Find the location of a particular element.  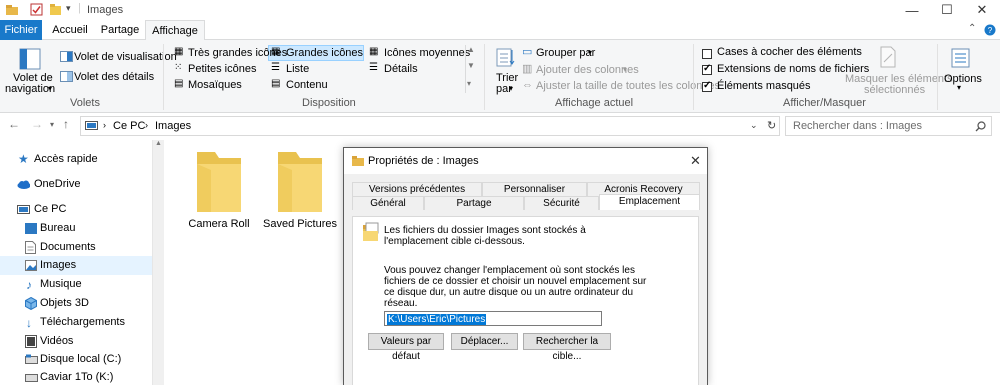

details-pane-button: Volet des détails is located at coordinates (114, 77).